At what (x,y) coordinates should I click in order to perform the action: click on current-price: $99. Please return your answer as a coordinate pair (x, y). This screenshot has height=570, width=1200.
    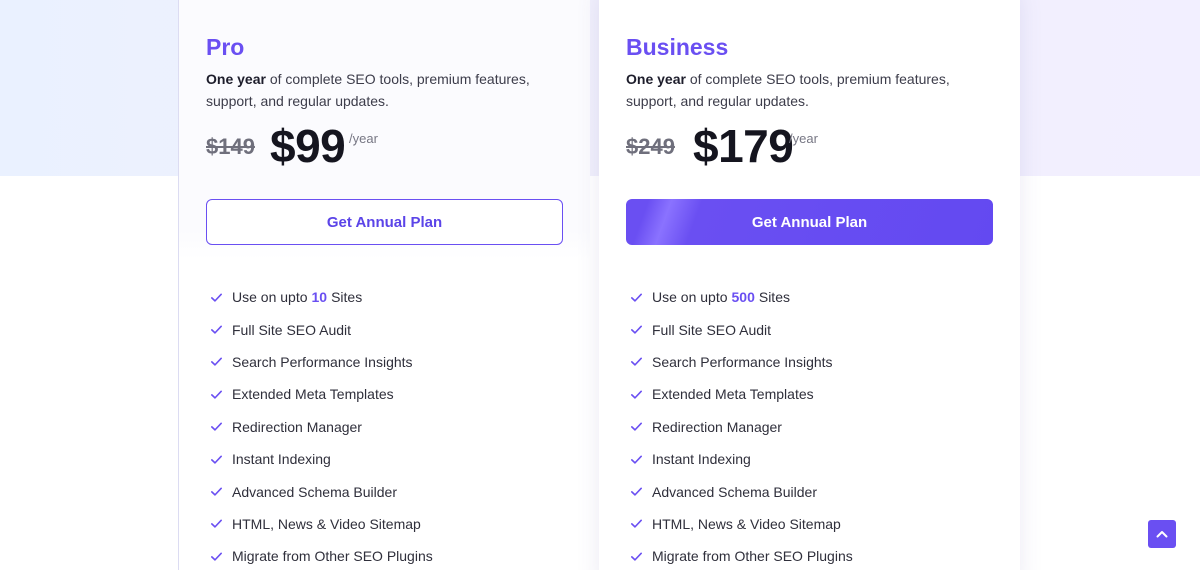
    Looking at the image, I should click on (308, 146).